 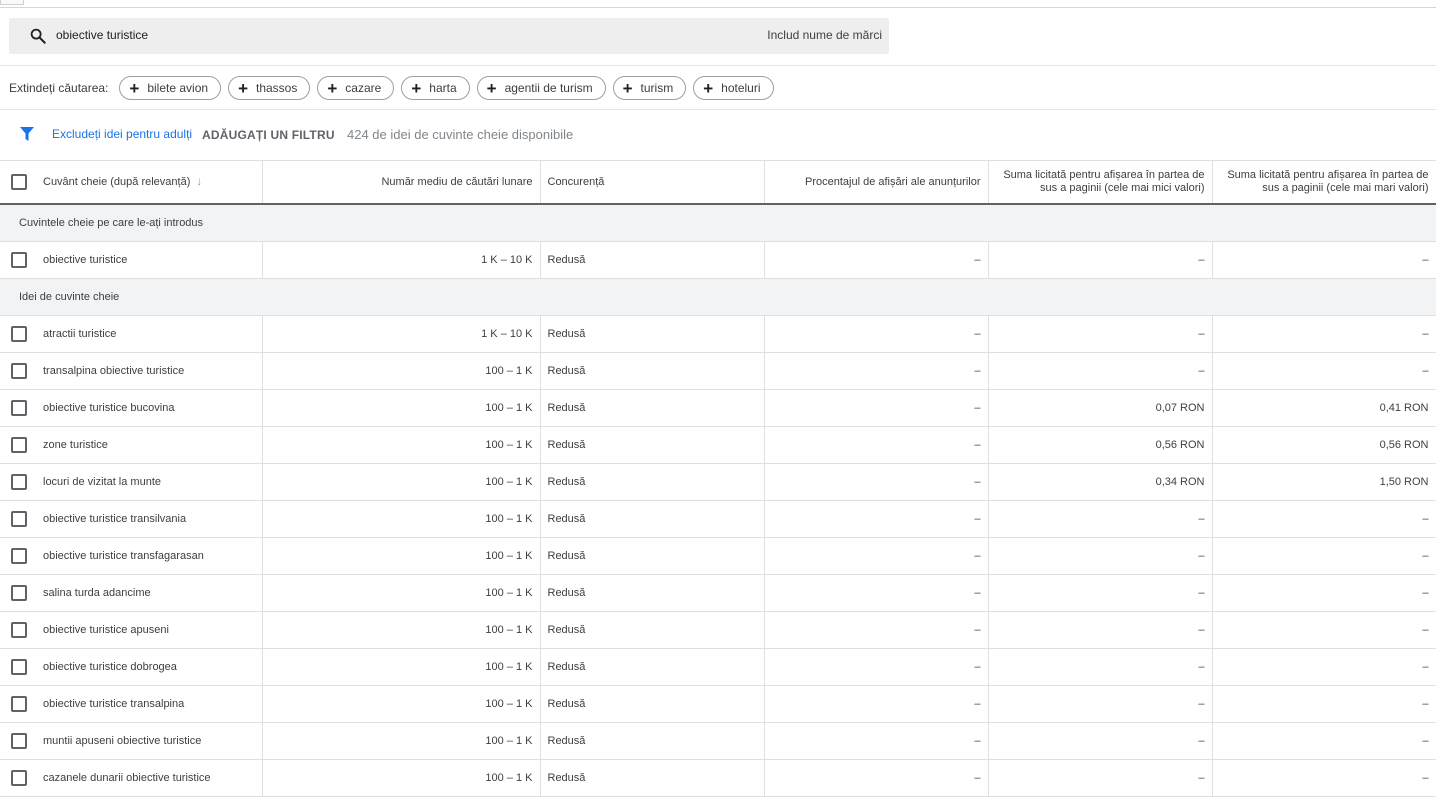 What do you see at coordinates (548, 88) in the screenshot?
I see `chip-label: agentii de turism` at bounding box center [548, 88].